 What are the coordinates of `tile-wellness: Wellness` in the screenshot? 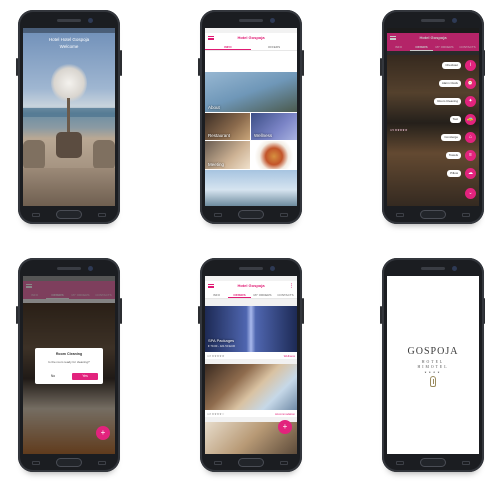 It's located at (274, 126).